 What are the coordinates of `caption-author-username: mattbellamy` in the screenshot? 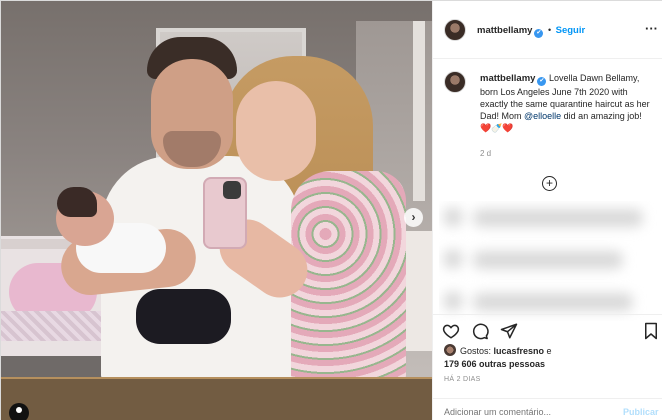 It's located at (507, 78).